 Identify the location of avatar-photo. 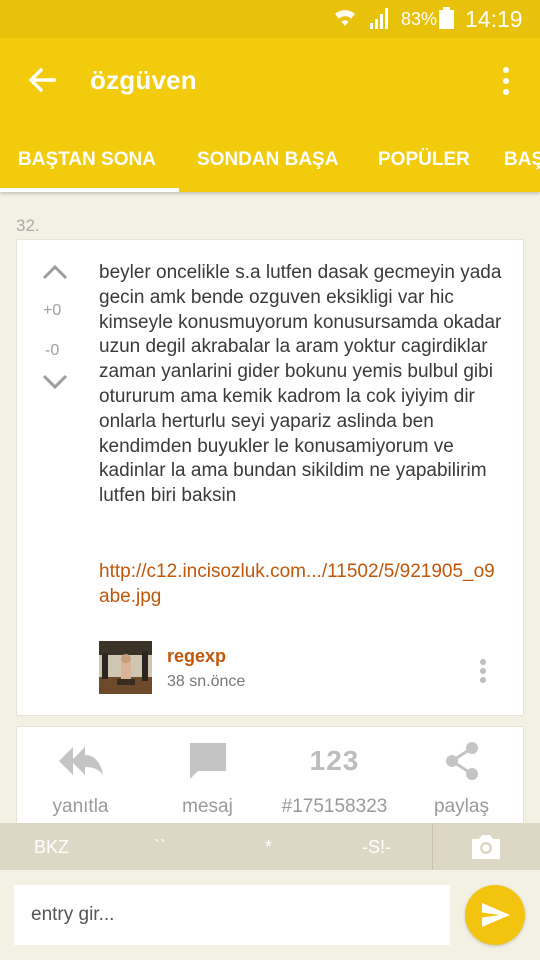
(125, 667).